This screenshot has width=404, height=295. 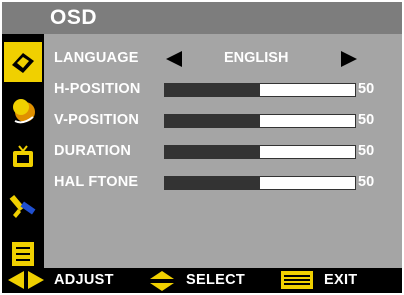 I want to click on sidebar-item-setup, so click(x=23, y=206).